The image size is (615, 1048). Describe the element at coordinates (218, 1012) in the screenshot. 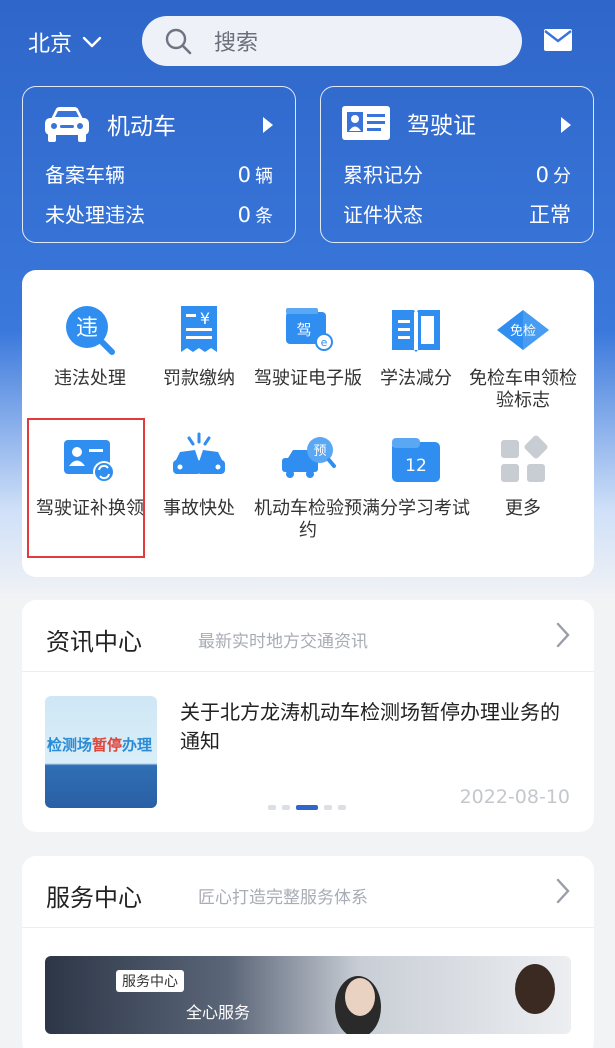

I see `banner-slogan: 全心服务` at that location.